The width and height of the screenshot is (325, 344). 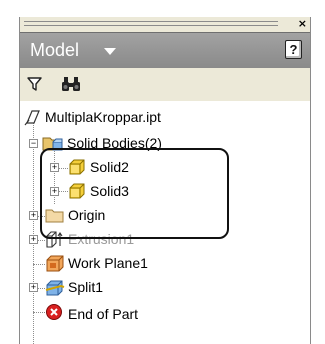 What do you see at coordinates (108, 263) in the screenshot?
I see `tree-item-label: Work Plane1` at bounding box center [108, 263].